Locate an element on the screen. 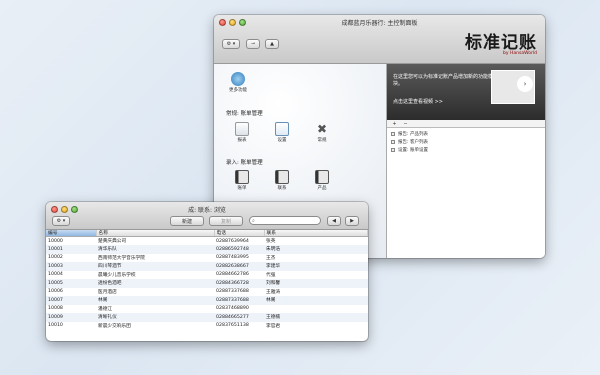 This screenshot has height=375, width=600. table-cell: 02887337688 is located at coordinates (239, 300).